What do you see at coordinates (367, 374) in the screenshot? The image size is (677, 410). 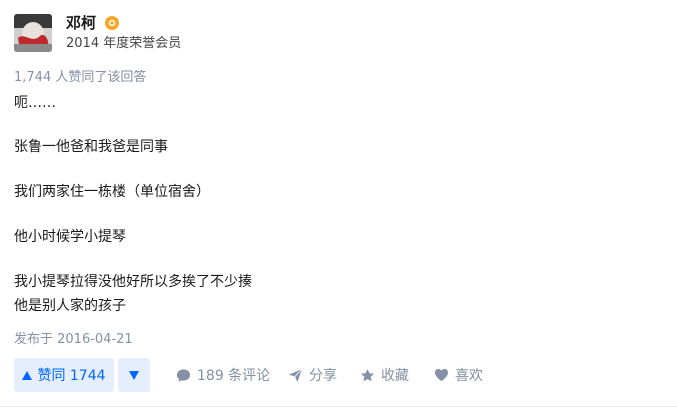 I see `star-icon` at bounding box center [367, 374].